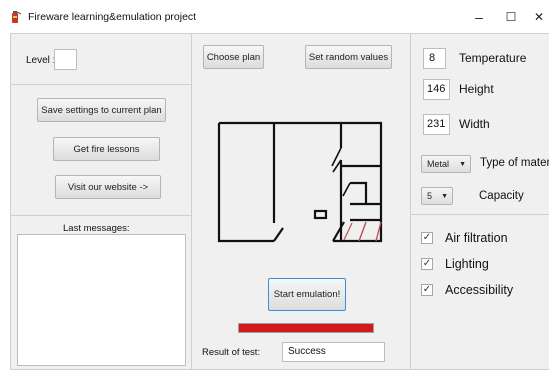 The height and width of the screenshot is (373, 549). I want to click on choose-plan-button: Choose plan, so click(233, 57).